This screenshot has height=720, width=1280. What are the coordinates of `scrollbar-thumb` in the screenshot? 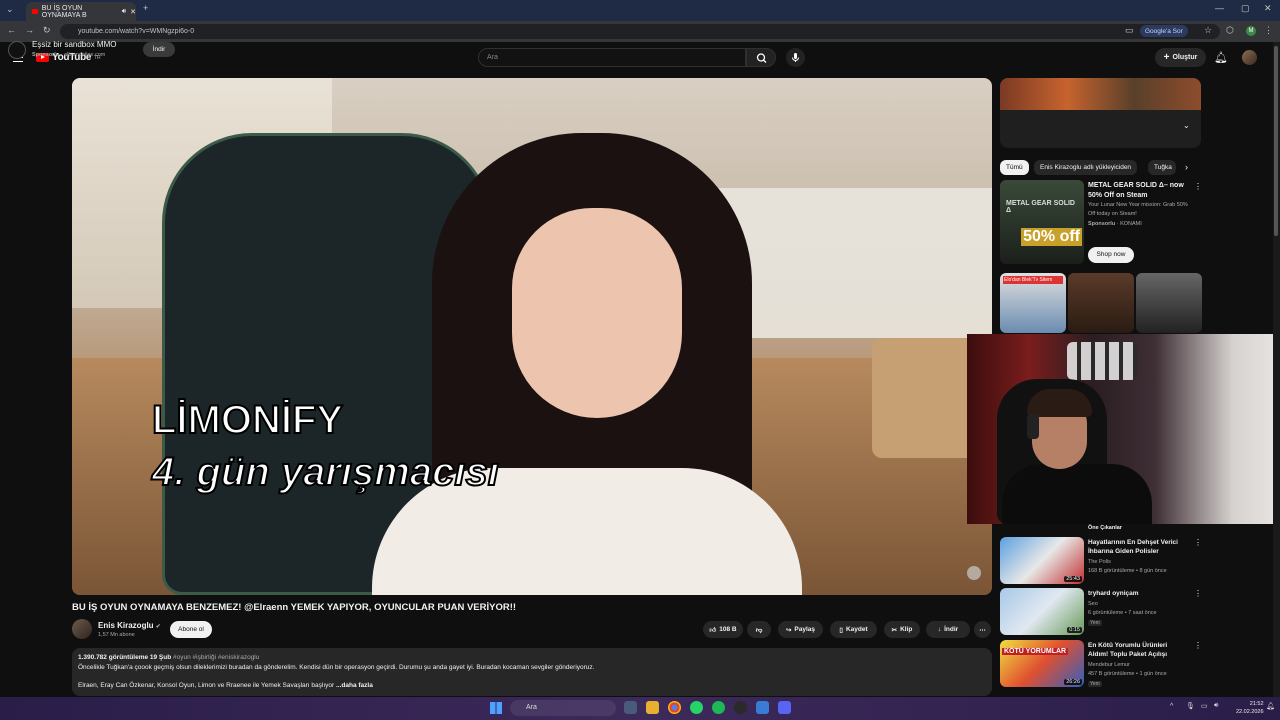 It's located at (1276, 141).